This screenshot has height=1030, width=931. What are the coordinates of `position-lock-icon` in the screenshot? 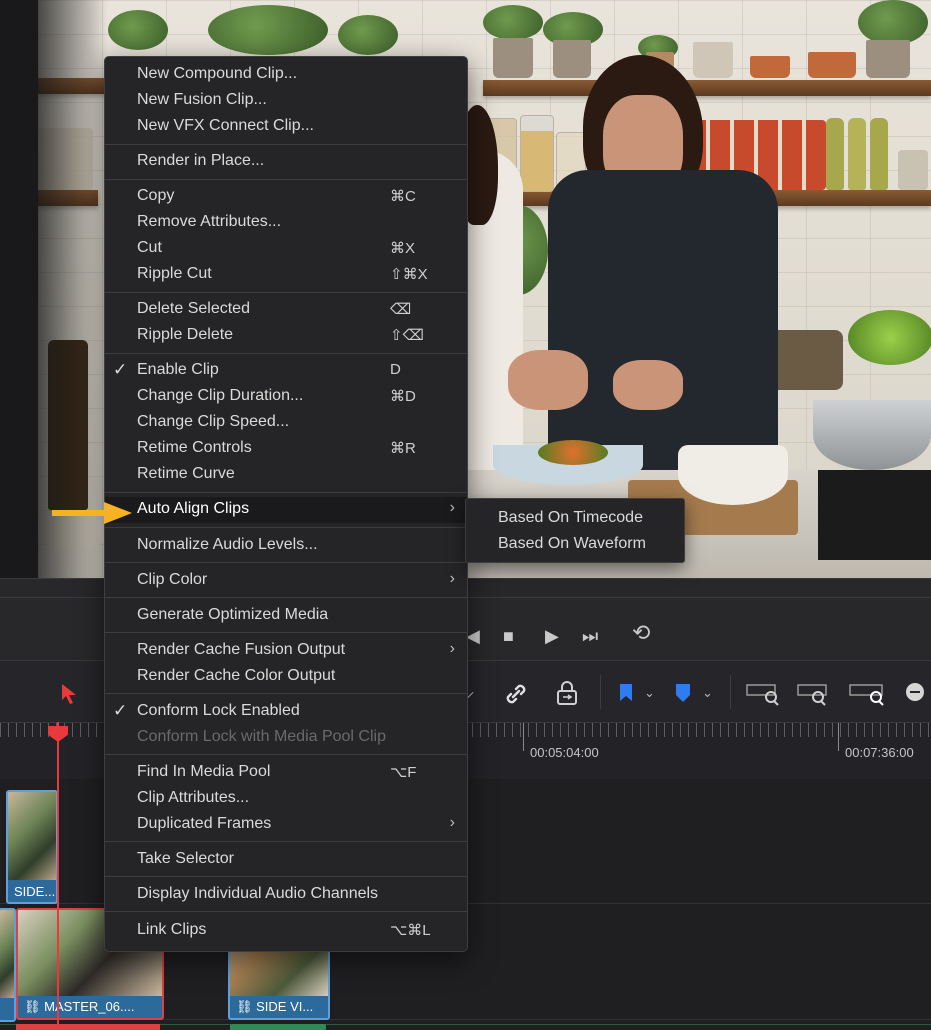 It's located at (567, 694).